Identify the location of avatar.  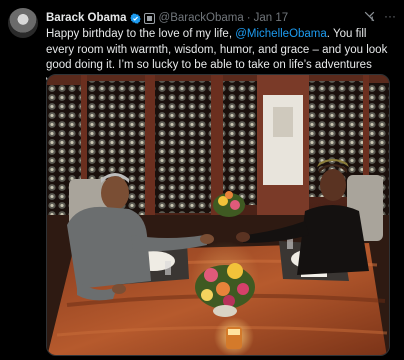
(23, 23).